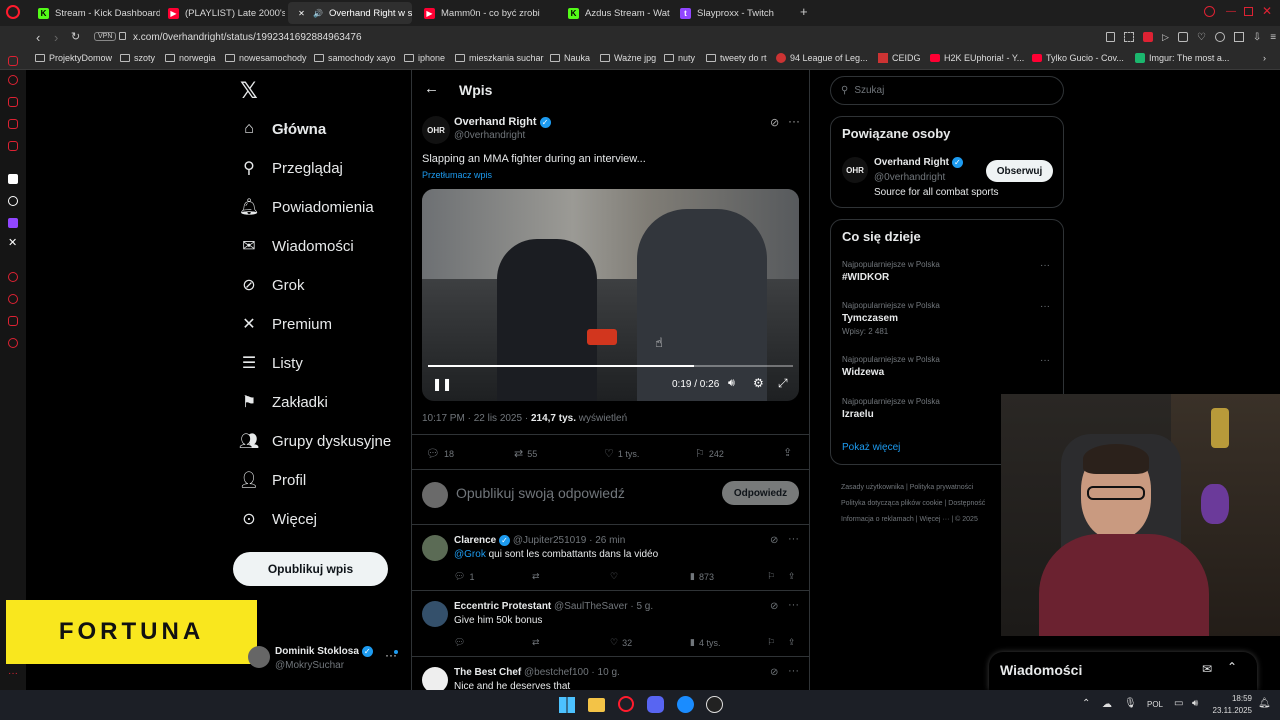 The height and width of the screenshot is (720, 1280). What do you see at coordinates (793, 539) in the screenshot?
I see `reply-more-icon: ···` at bounding box center [793, 539].